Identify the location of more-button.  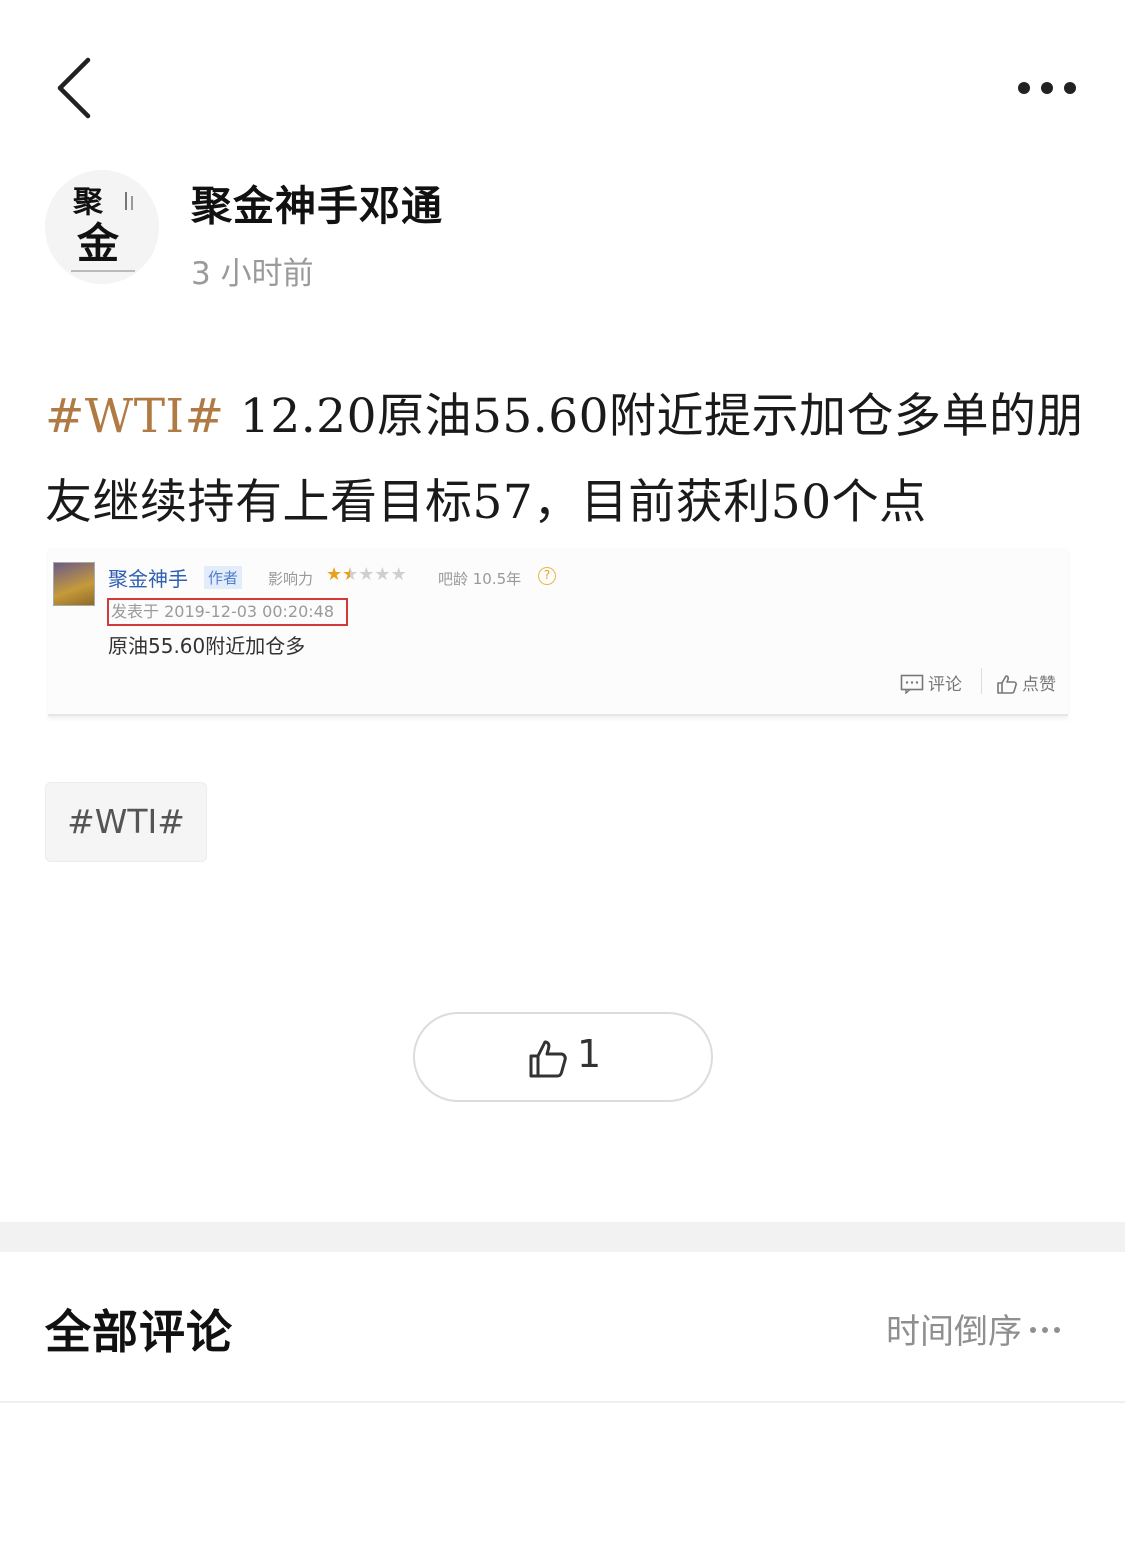
(1047, 88).